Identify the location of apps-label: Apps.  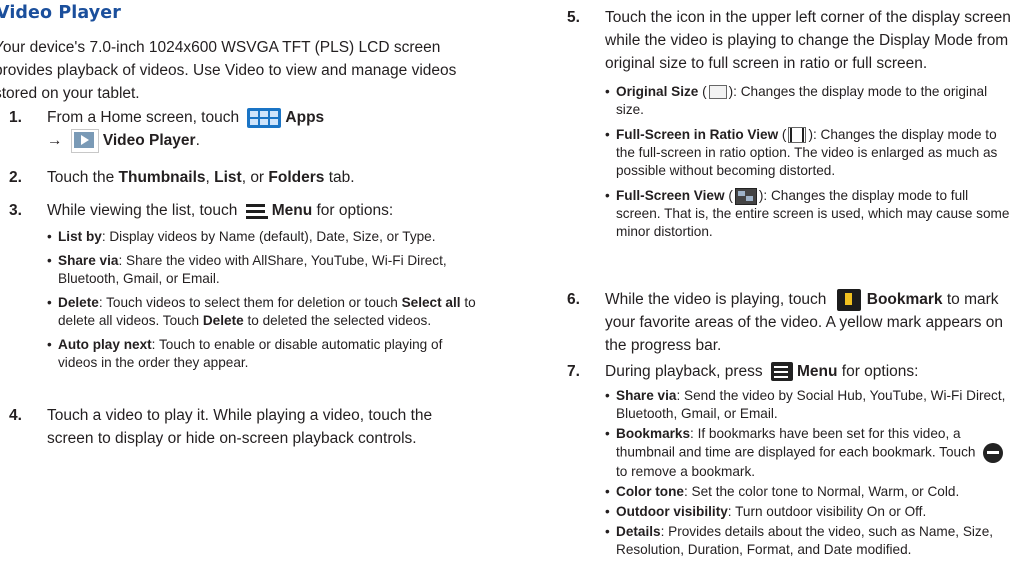
(305, 117).